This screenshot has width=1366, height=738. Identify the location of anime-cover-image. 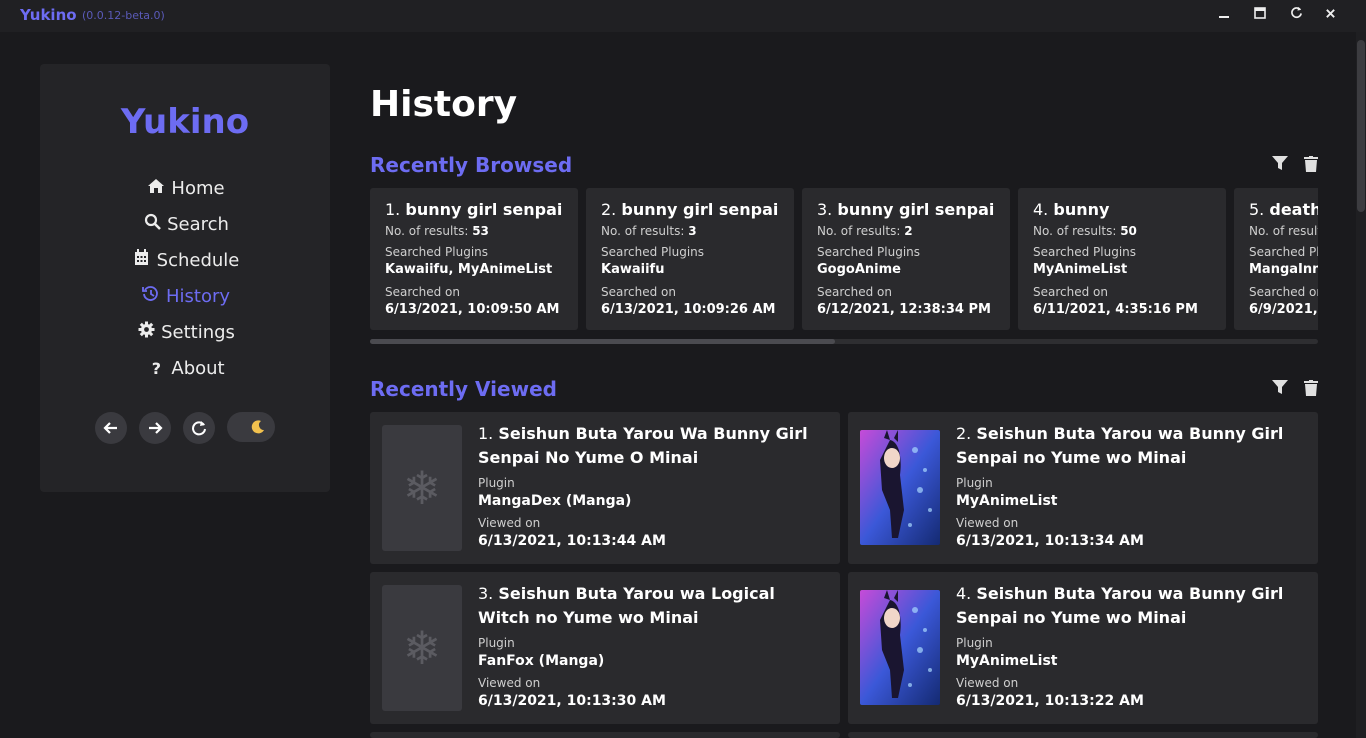
(900, 487).